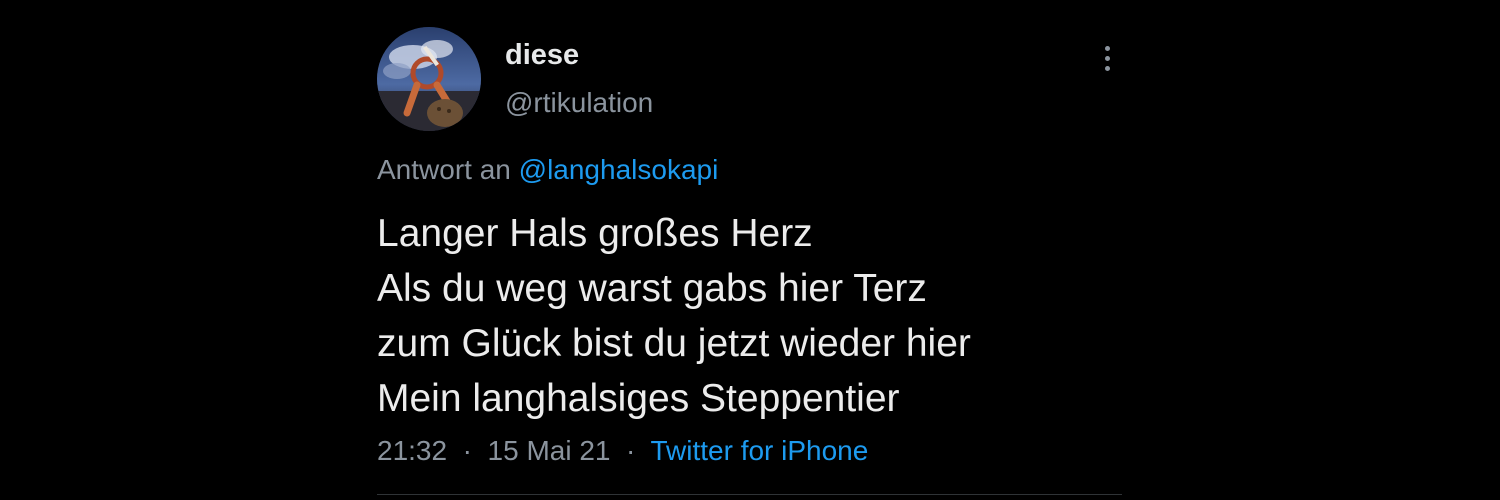 The image size is (1500, 500). I want to click on tweet-line: zum Glück bist du jetzt wieder hier, so click(674, 343).